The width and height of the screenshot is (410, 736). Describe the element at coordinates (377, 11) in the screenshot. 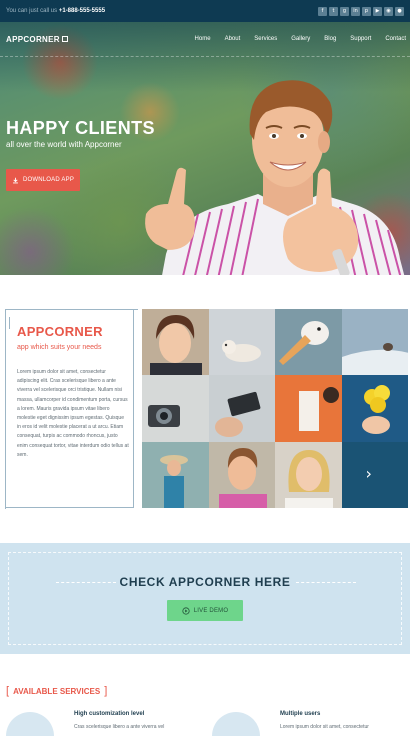

I see `youtube-icon: ▶` at that location.